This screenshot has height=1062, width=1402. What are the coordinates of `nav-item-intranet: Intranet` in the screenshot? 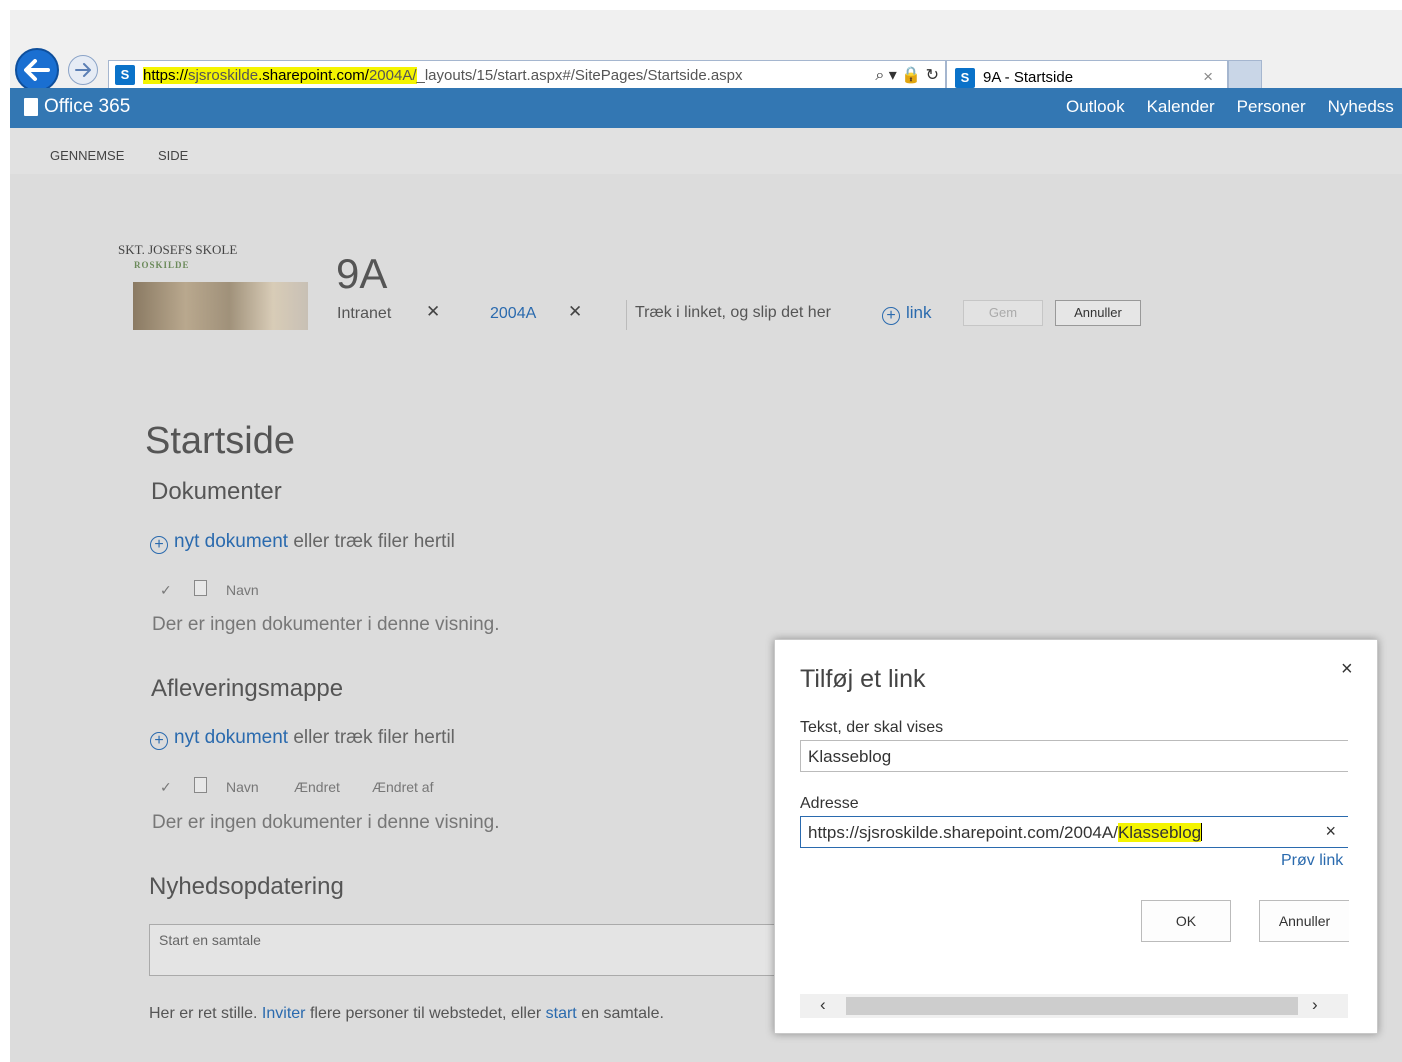 It's located at (364, 314).